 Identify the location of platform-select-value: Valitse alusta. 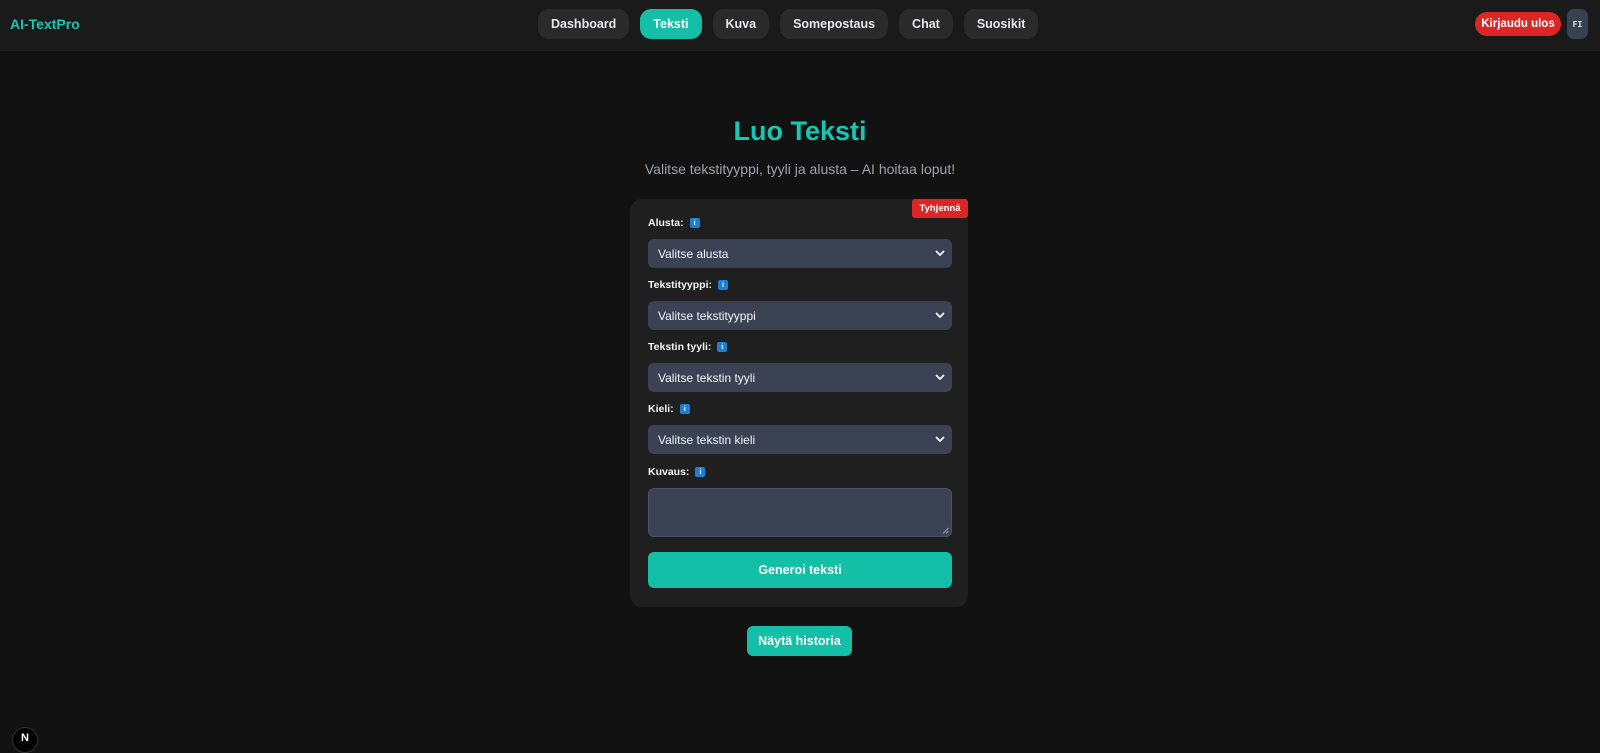
(693, 253).